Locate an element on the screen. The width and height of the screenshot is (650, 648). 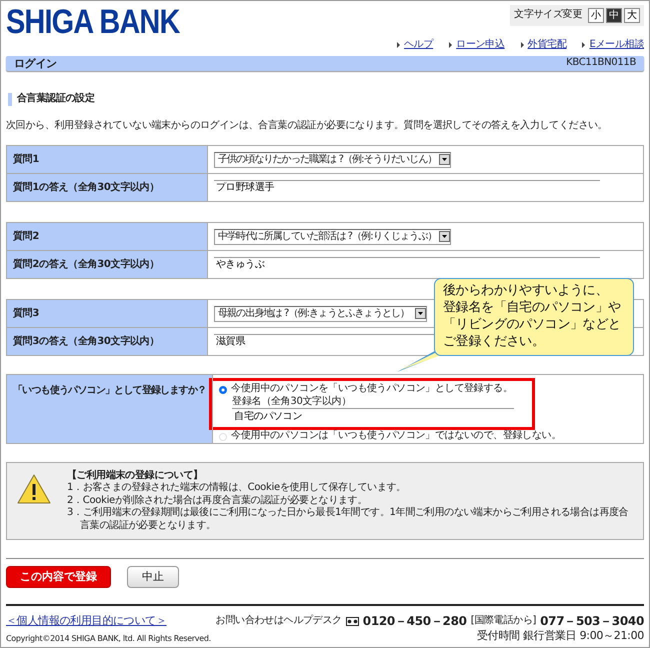
notice-title: 【ご利用端末の登録について】 is located at coordinates (135, 476).